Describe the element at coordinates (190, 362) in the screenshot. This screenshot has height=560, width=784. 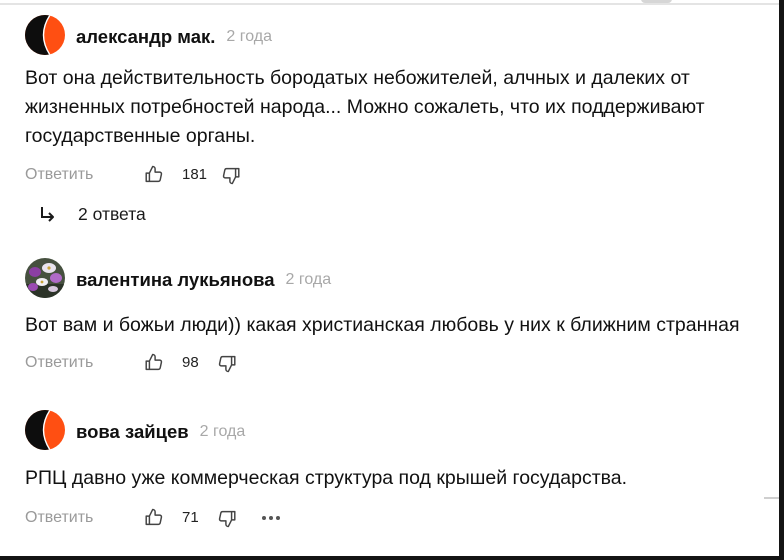
I see `like-count: 98` at that location.